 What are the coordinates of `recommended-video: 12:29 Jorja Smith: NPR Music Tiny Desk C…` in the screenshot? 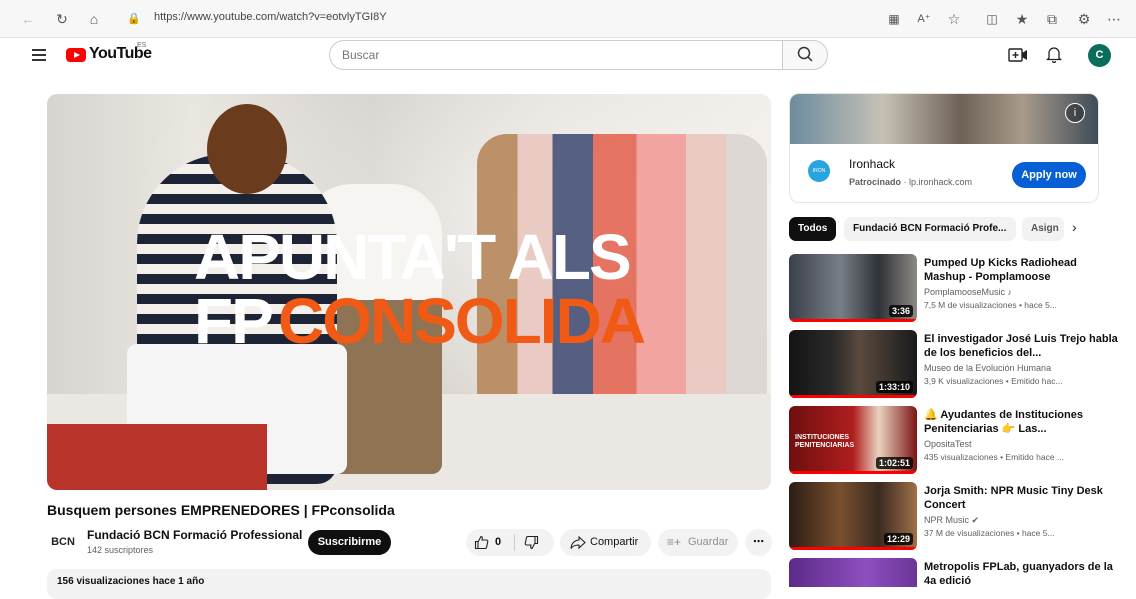 It's located at (954, 517).